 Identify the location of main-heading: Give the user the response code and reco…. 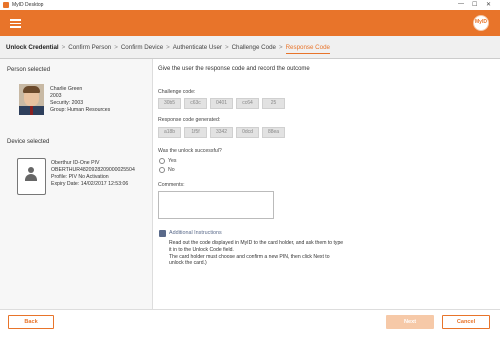
(234, 69).